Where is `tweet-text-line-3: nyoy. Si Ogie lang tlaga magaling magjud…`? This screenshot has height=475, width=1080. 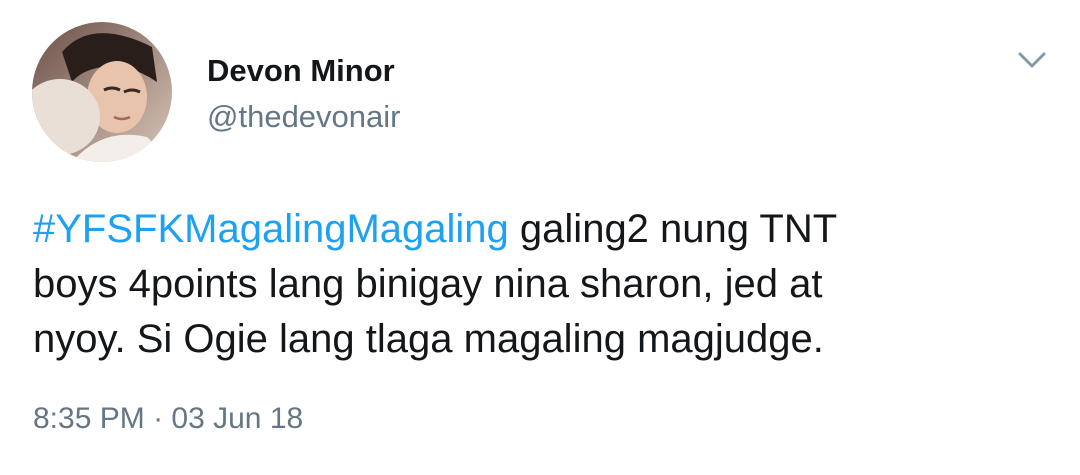 tweet-text-line-3: nyoy. Si Ogie lang tlaga magaling magjud… is located at coordinates (428, 339).